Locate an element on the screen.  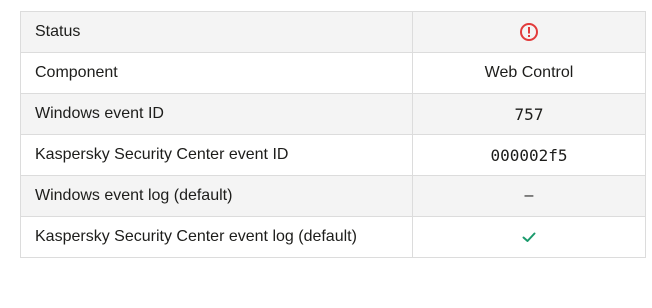
row-label-ksc-event-id: Kaspersky Security Center event ID is located at coordinates (216, 155).